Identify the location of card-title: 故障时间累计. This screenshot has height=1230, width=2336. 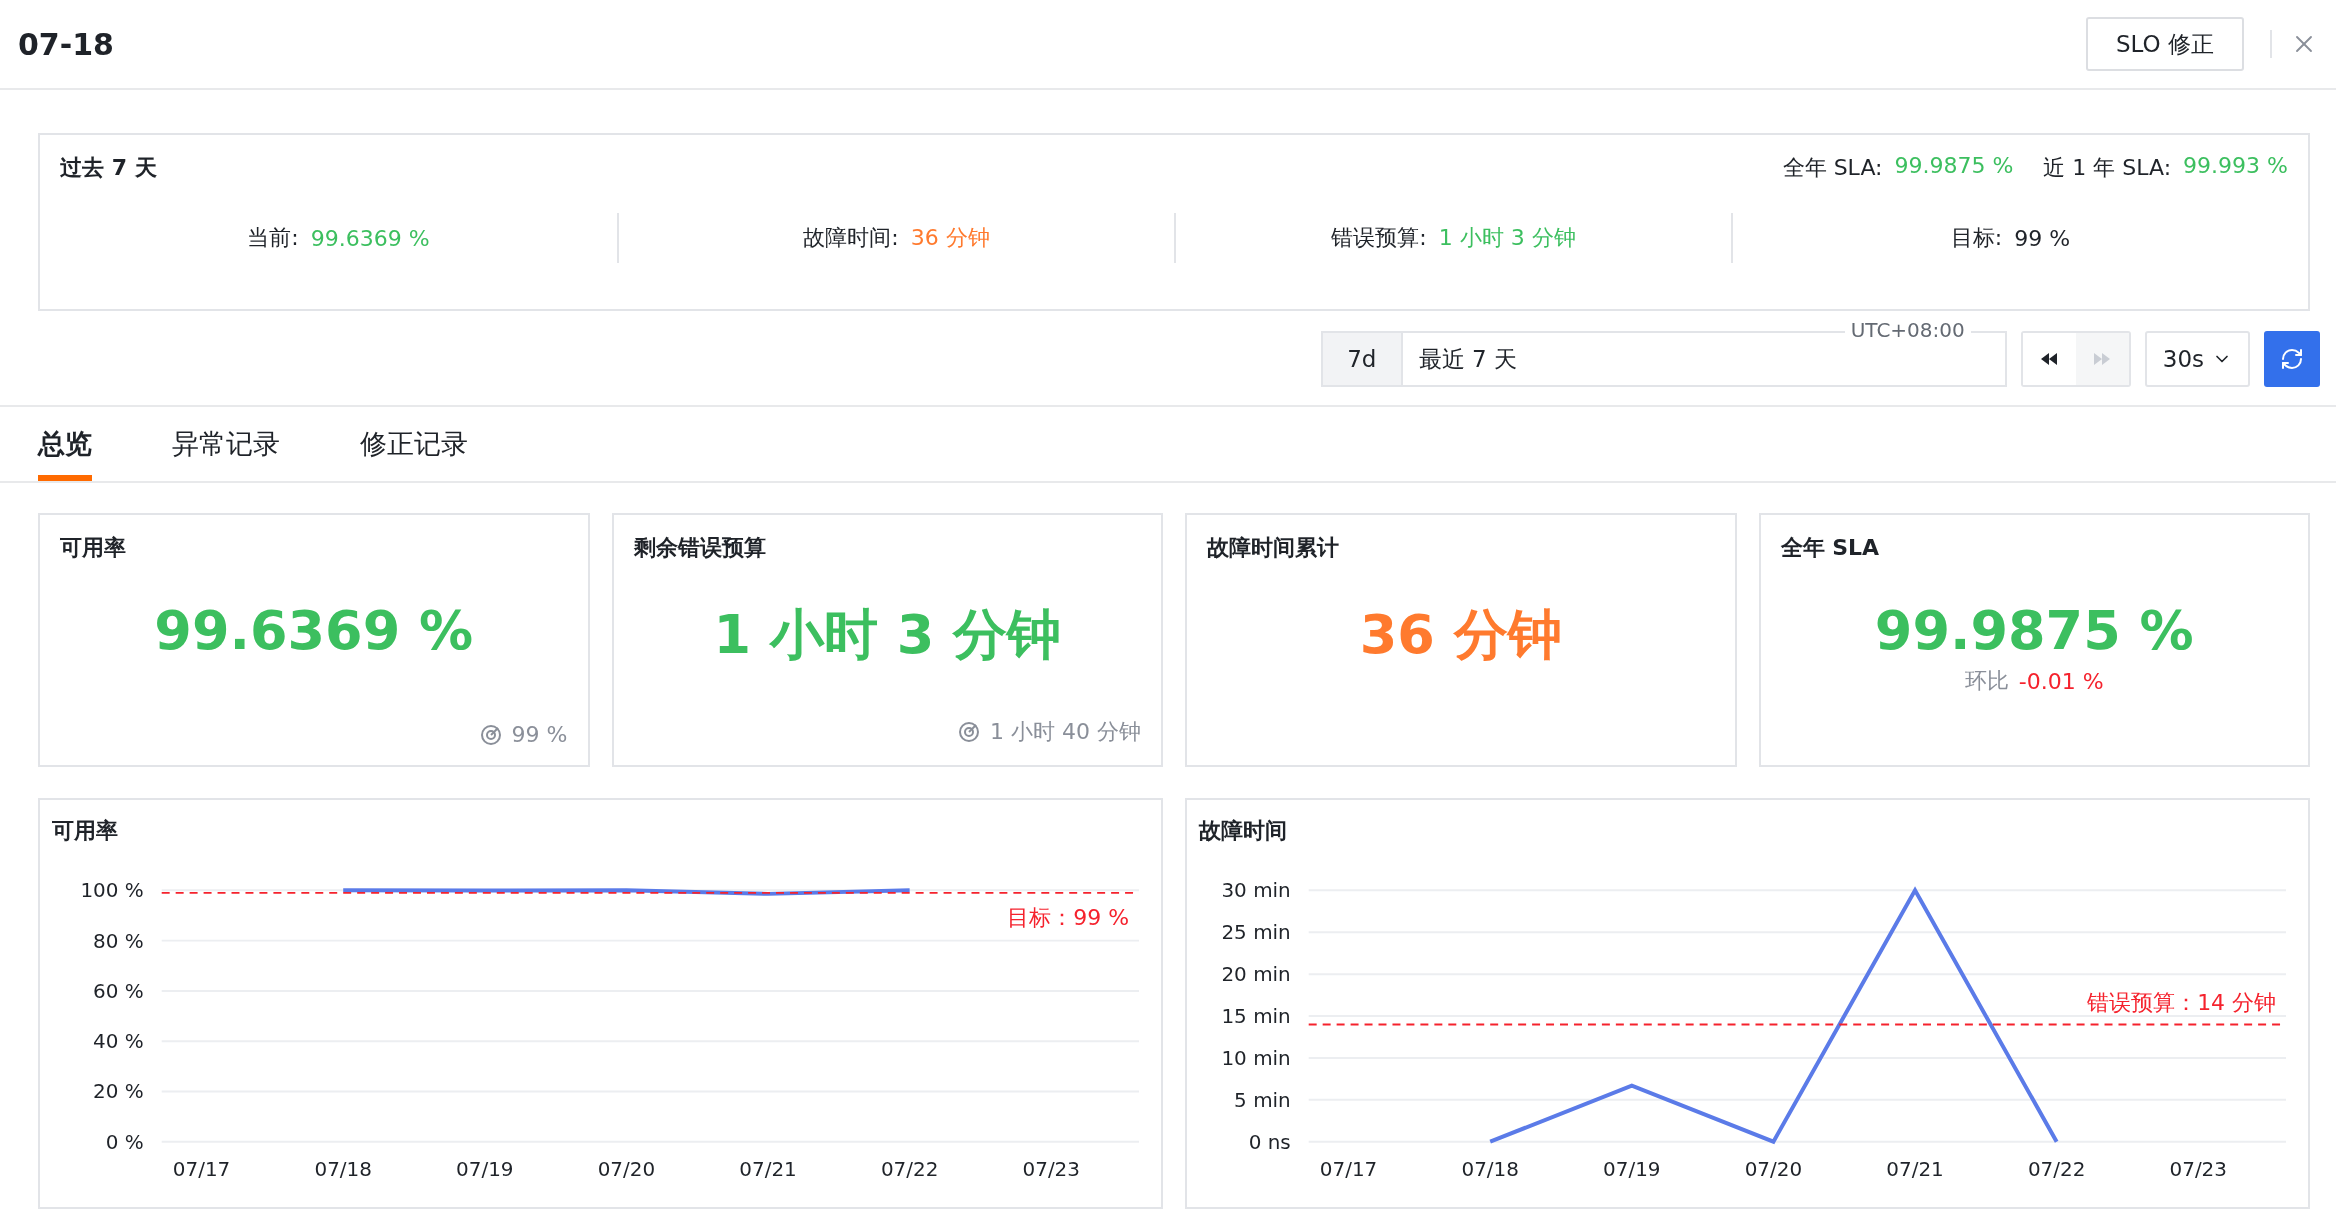
(1273, 548).